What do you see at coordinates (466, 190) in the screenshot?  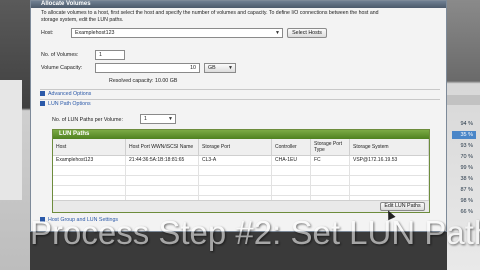 I see `background-percentage: 87 %` at bounding box center [466, 190].